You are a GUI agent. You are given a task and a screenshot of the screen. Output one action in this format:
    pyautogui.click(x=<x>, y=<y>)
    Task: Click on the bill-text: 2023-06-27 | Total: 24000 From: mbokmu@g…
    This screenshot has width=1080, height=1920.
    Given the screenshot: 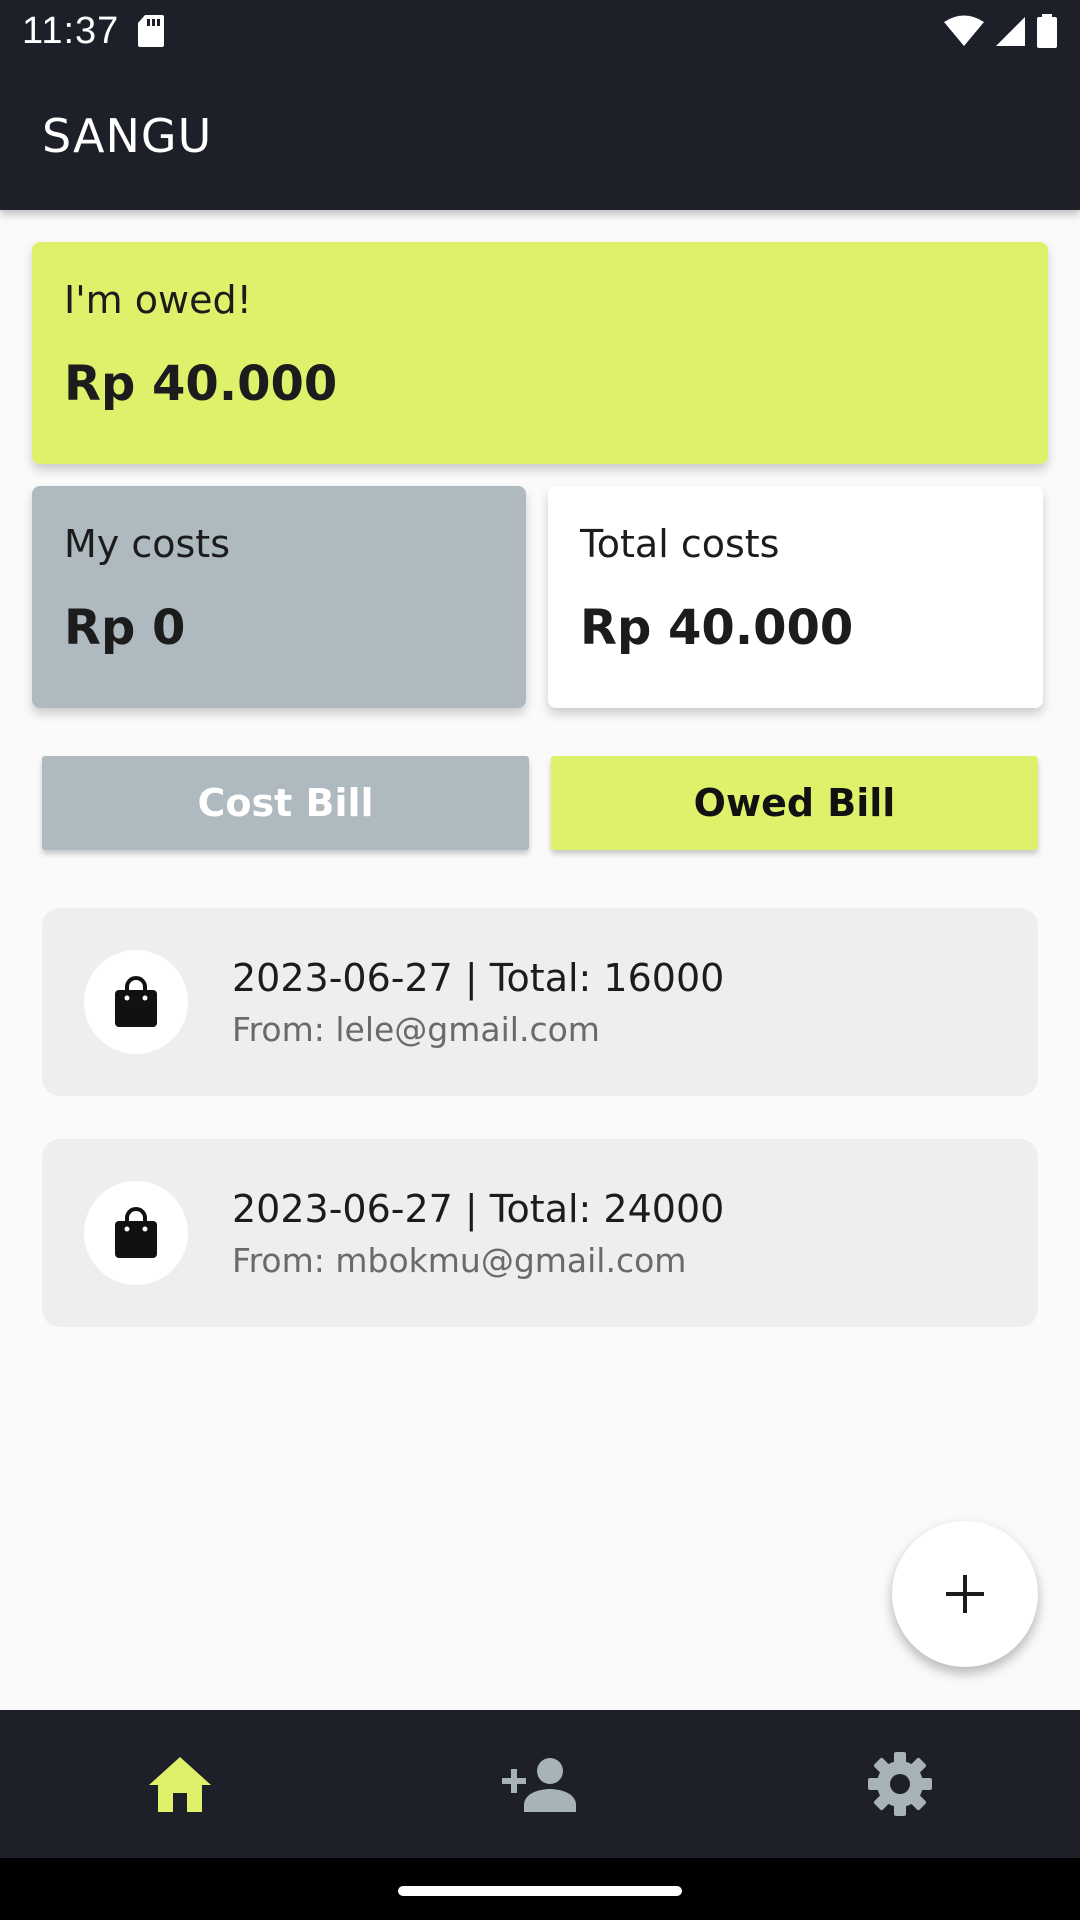 What is the action you would take?
    pyautogui.click(x=478, y=1233)
    